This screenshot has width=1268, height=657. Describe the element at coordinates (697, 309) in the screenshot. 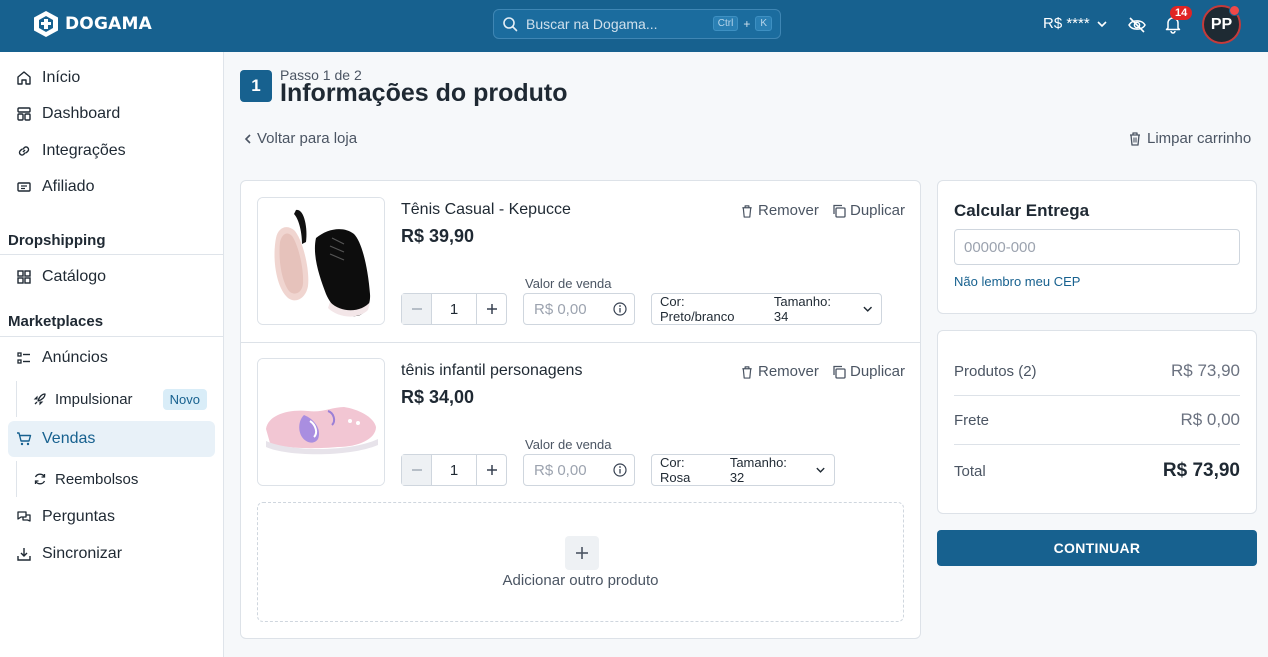

I see `variant-color: Cor: Preto/branco` at that location.